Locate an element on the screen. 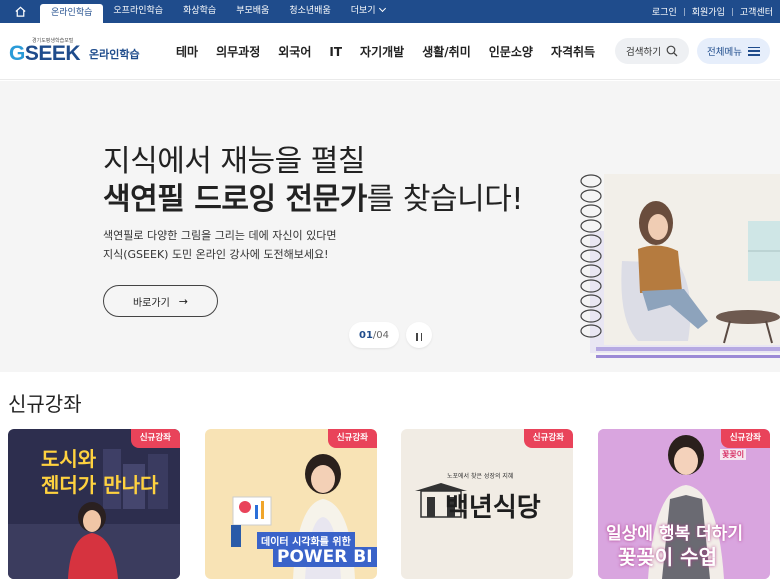  hero-go-button: 바로가기 → is located at coordinates (160, 301).